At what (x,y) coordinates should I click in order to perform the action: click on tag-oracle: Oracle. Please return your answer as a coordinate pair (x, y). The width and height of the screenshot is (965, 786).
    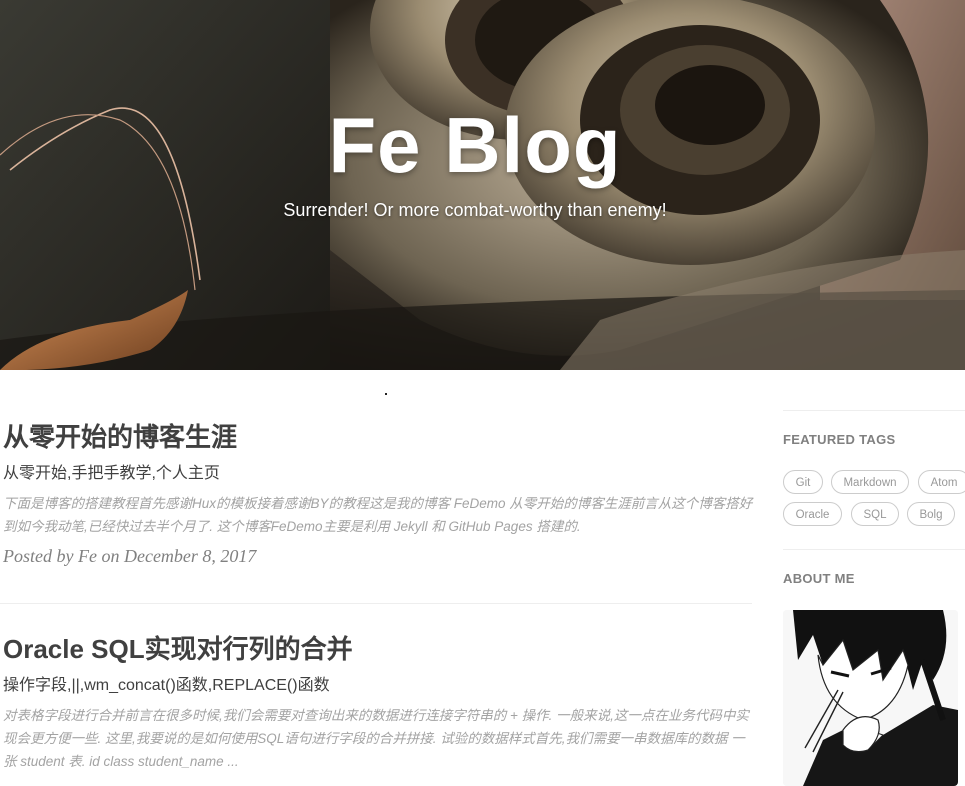
    Looking at the image, I should click on (812, 514).